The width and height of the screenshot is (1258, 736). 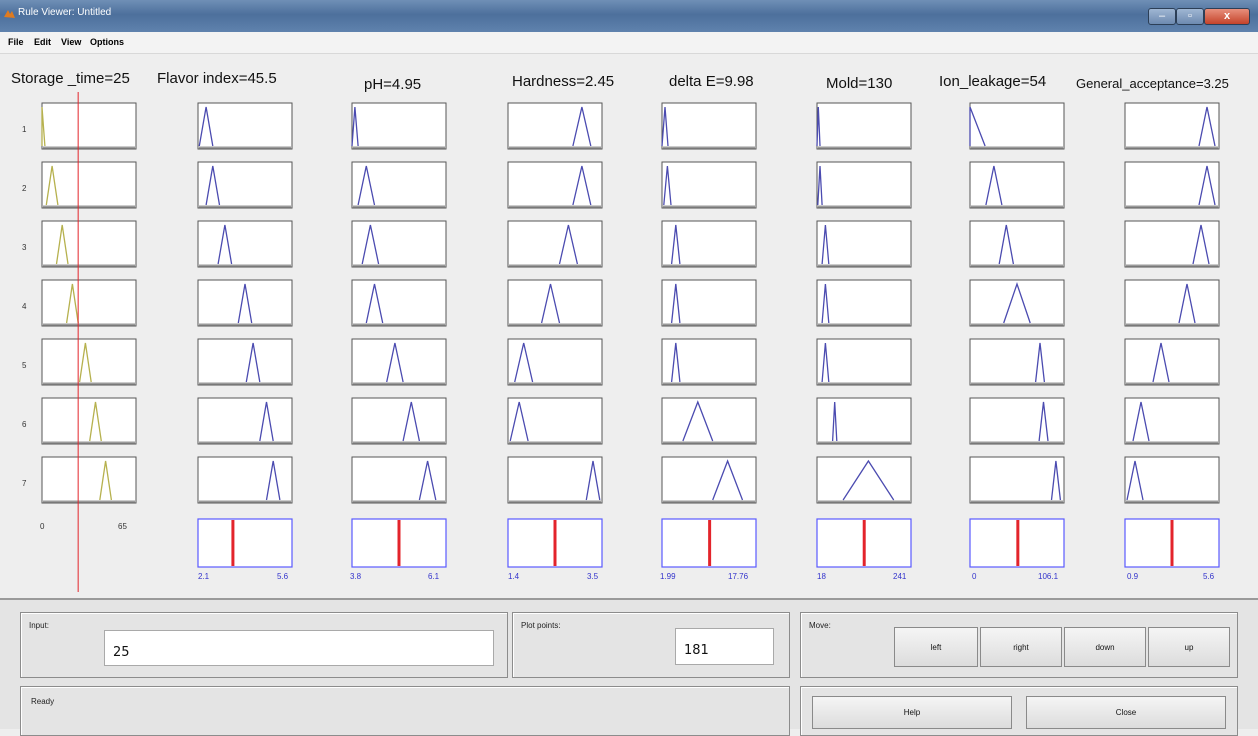 I want to click on move-right-button: right, so click(x=1021, y=647).